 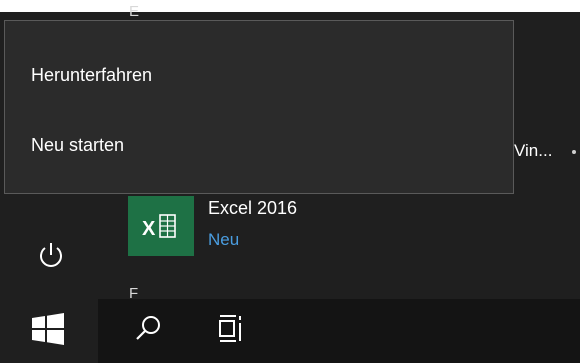 I want to click on top-strip, so click(x=290, y=6).